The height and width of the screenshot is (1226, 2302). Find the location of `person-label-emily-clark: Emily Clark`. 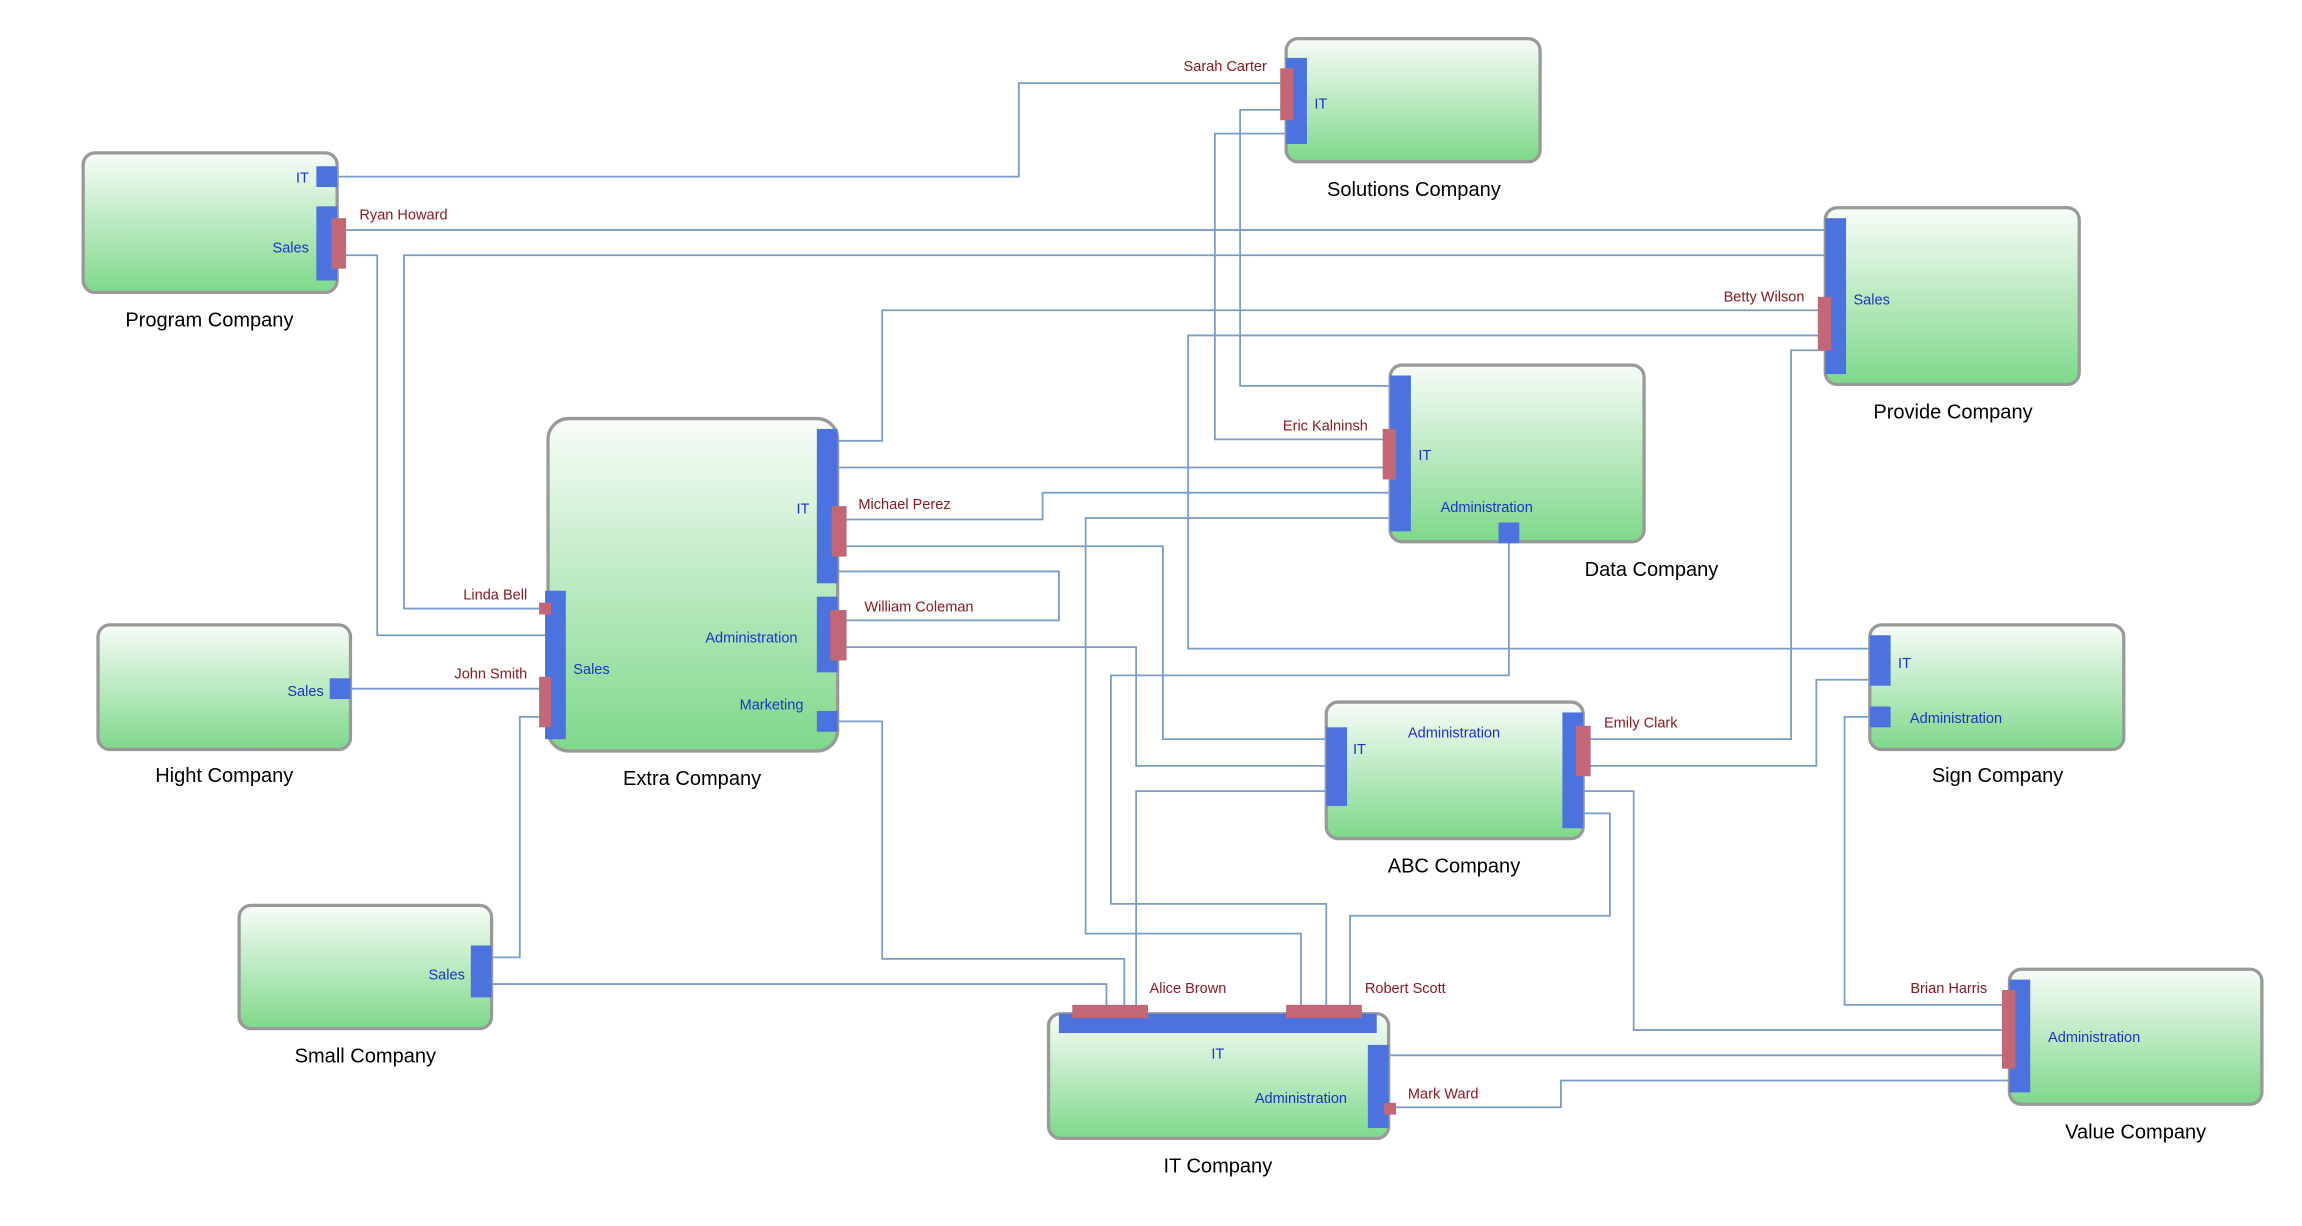

person-label-emily-clark: Emily Clark is located at coordinates (1641, 723).